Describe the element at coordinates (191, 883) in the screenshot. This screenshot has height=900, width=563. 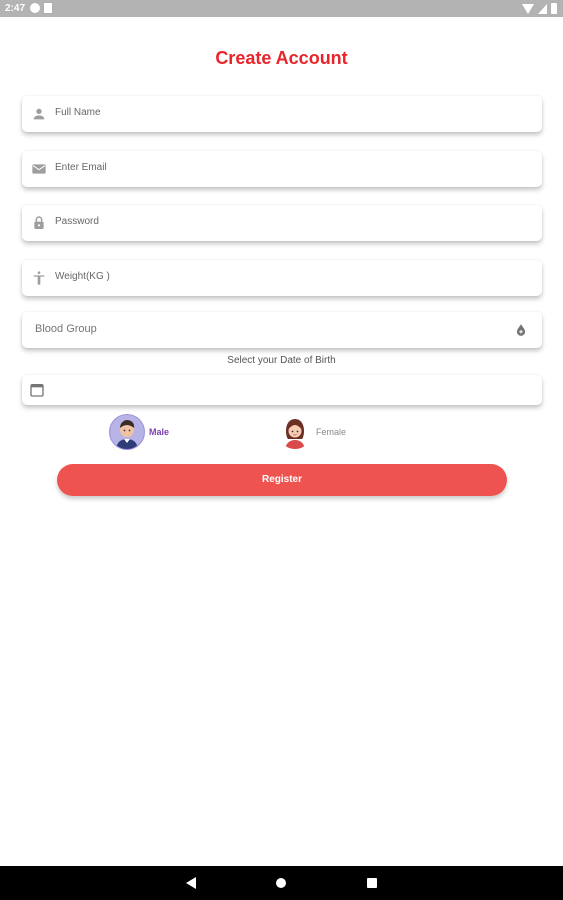
I see `back-icon` at that location.